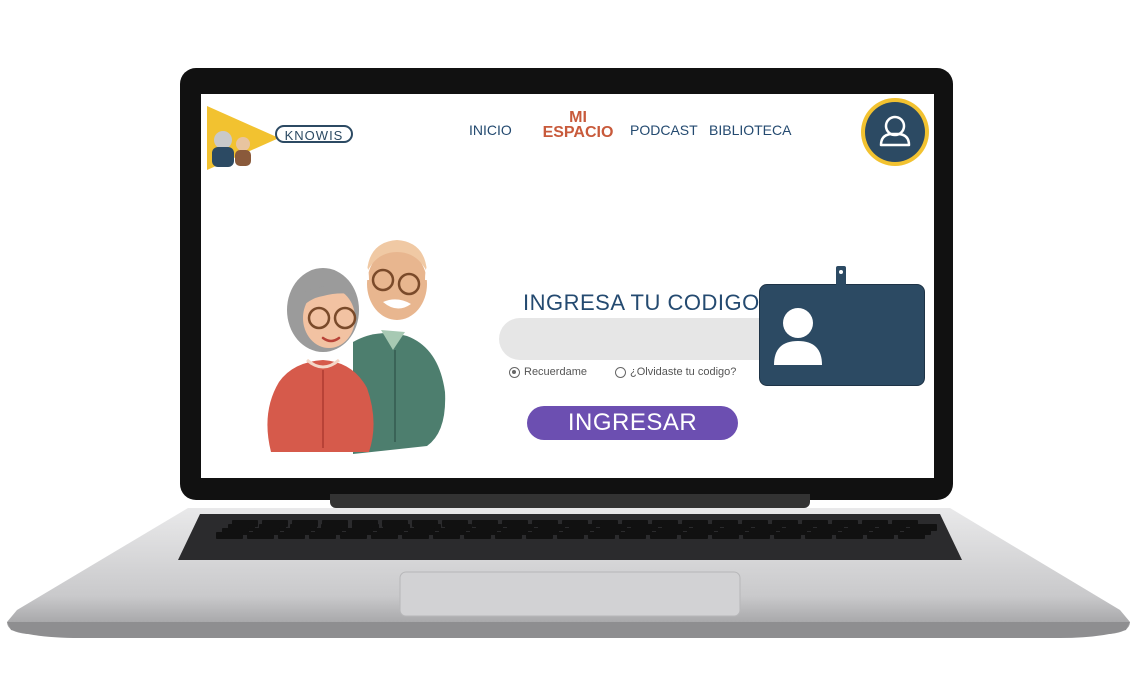 This screenshot has height=682, width=1137. What do you see at coordinates (555, 372) in the screenshot?
I see `remember-label: Recuerdame` at bounding box center [555, 372].